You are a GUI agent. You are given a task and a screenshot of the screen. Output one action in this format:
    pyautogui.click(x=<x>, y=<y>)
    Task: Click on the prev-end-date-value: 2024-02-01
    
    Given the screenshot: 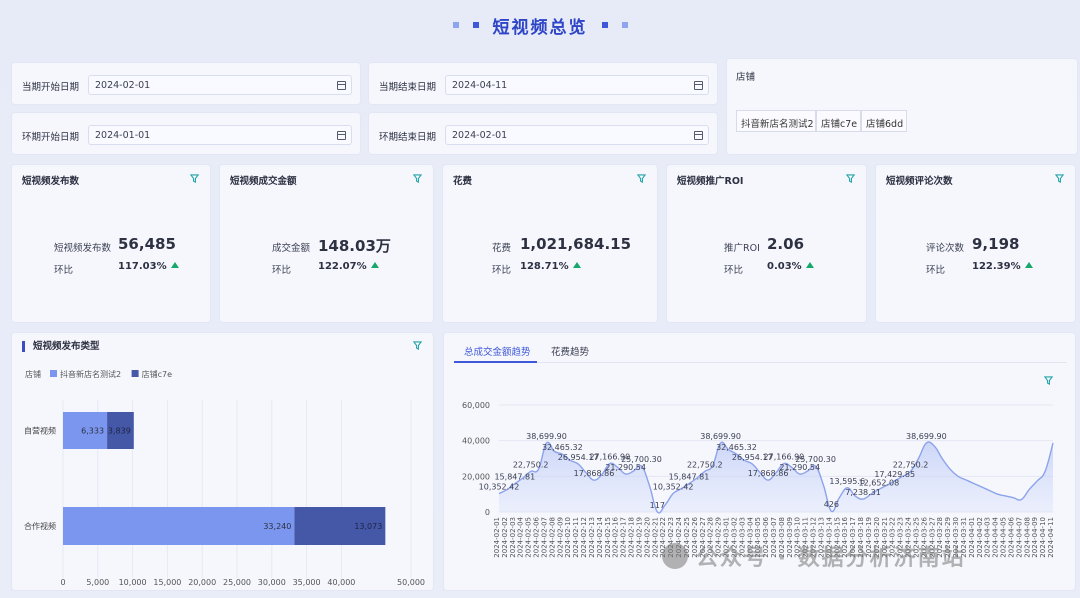 What is the action you would take?
    pyautogui.click(x=480, y=135)
    